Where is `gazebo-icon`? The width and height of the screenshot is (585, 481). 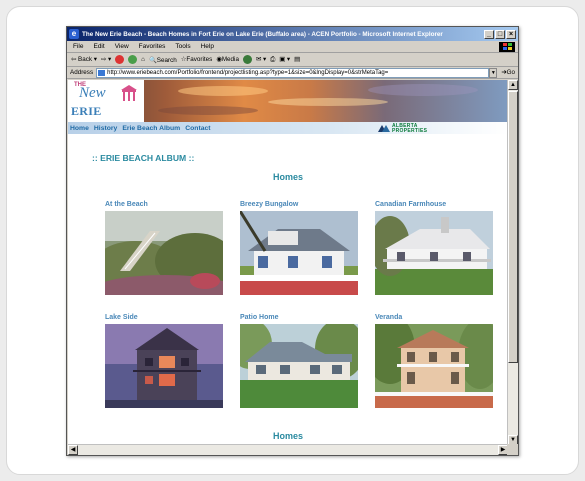 gazebo-icon is located at coordinates (129, 93).